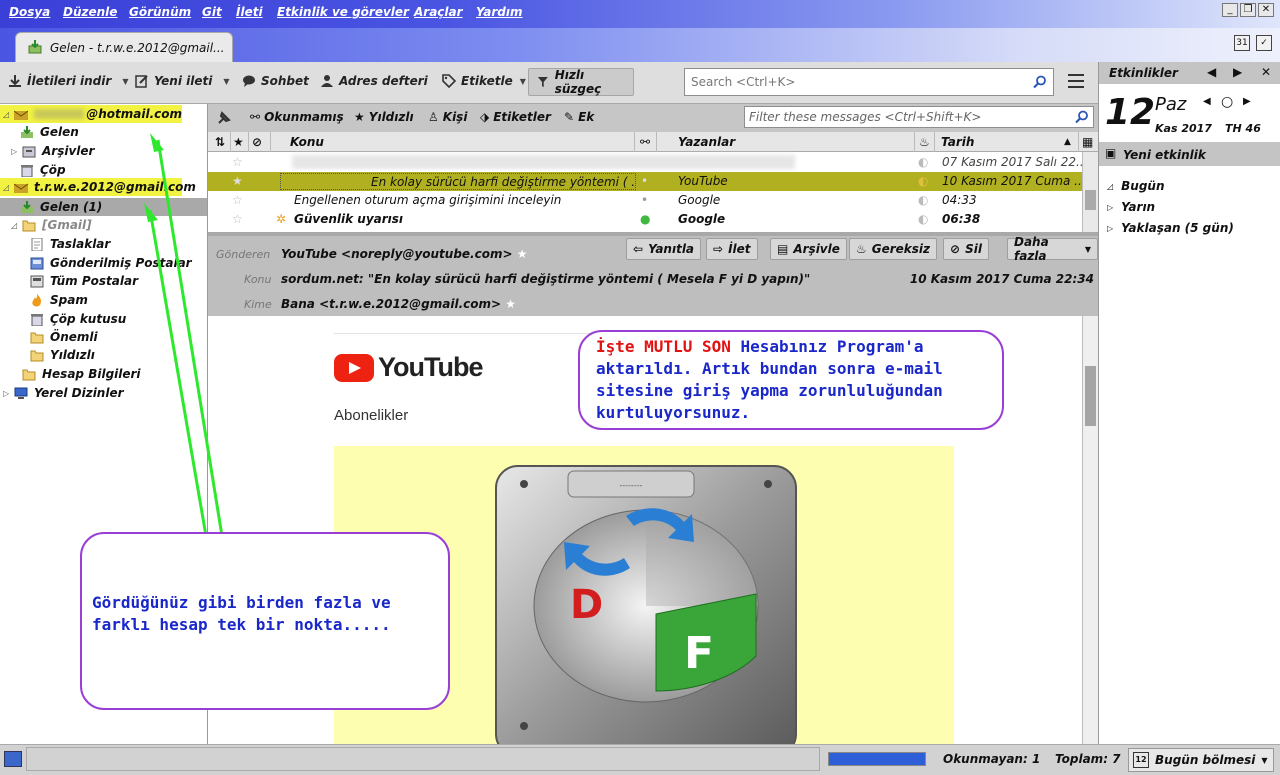 The image size is (1280, 775). I want to click on previous-arrow-icon: ◀, so click(1211, 72).